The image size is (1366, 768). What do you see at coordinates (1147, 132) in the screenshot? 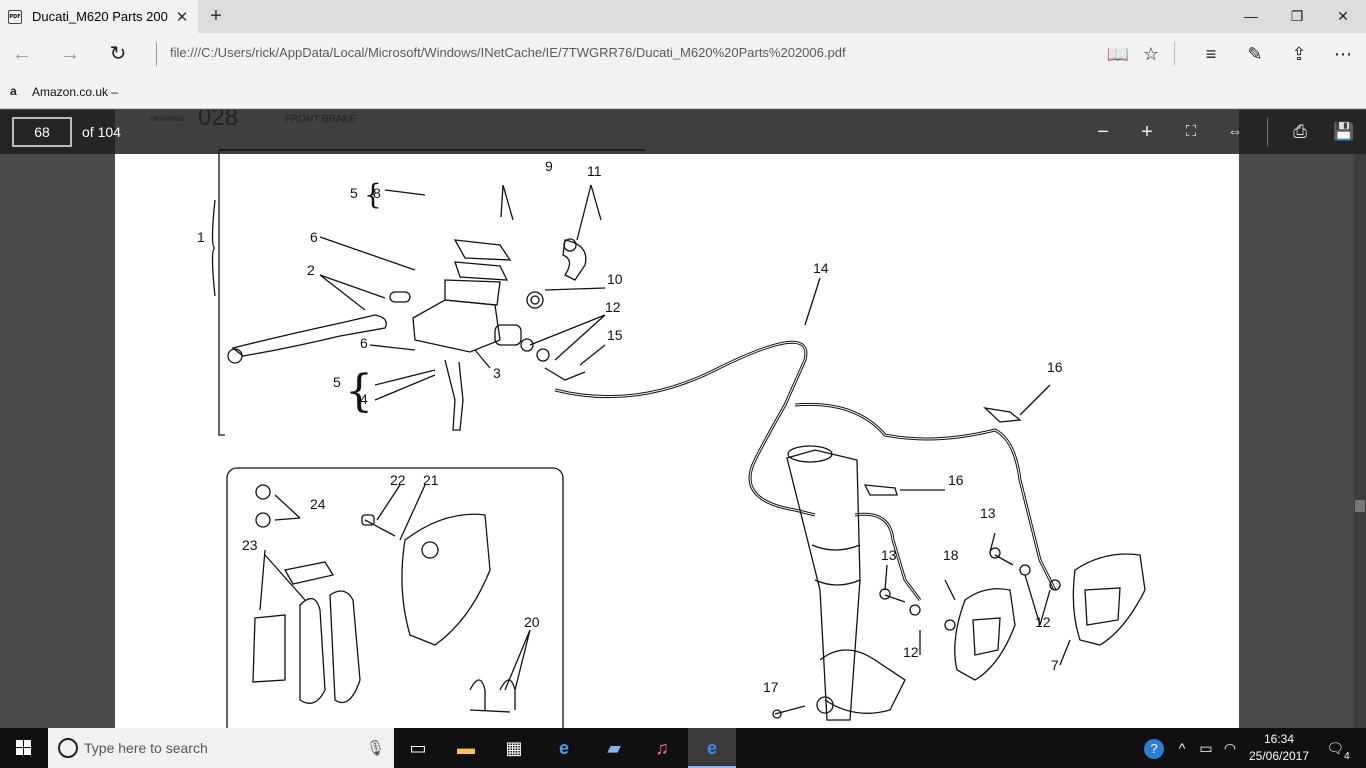
I see `zoom-in-icon: +` at bounding box center [1147, 132].